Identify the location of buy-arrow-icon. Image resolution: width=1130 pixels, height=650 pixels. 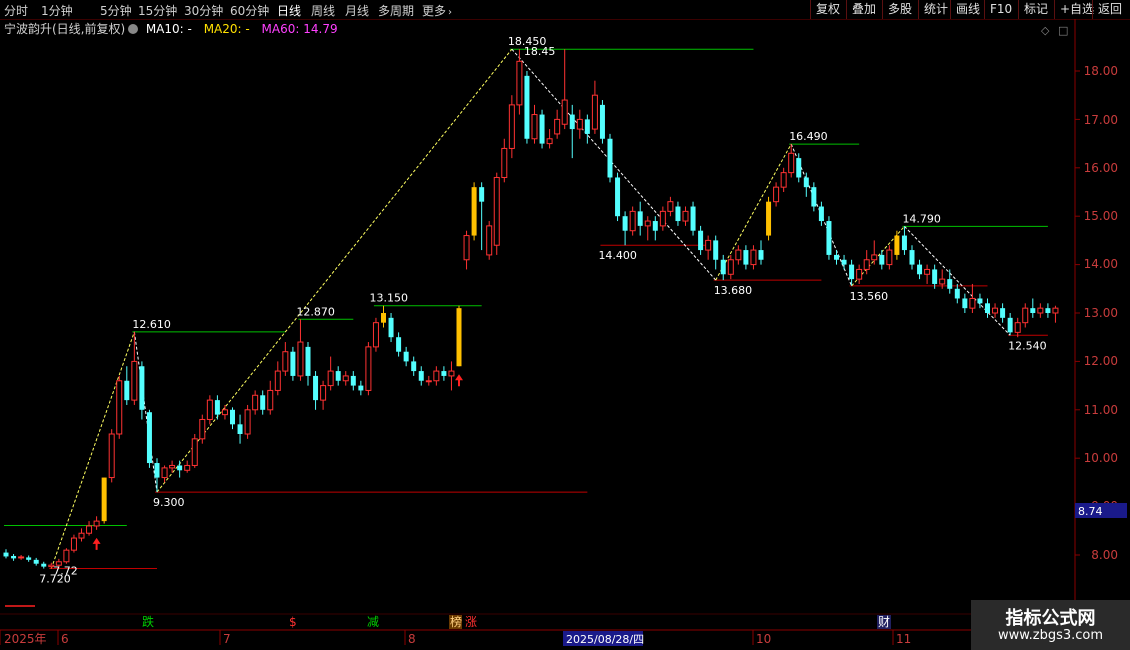
(459, 380).